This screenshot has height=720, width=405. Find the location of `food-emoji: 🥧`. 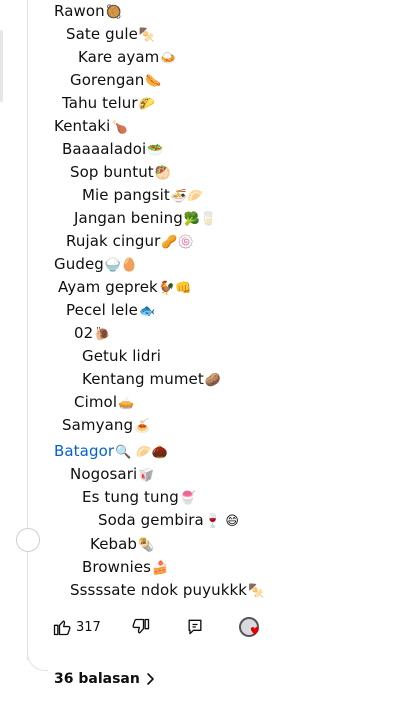

food-emoji: 🥧 is located at coordinates (126, 403).